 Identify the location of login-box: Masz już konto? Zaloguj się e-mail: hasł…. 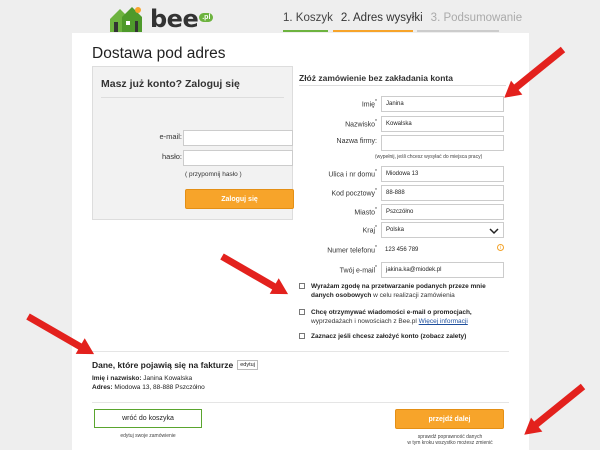
(193, 143).